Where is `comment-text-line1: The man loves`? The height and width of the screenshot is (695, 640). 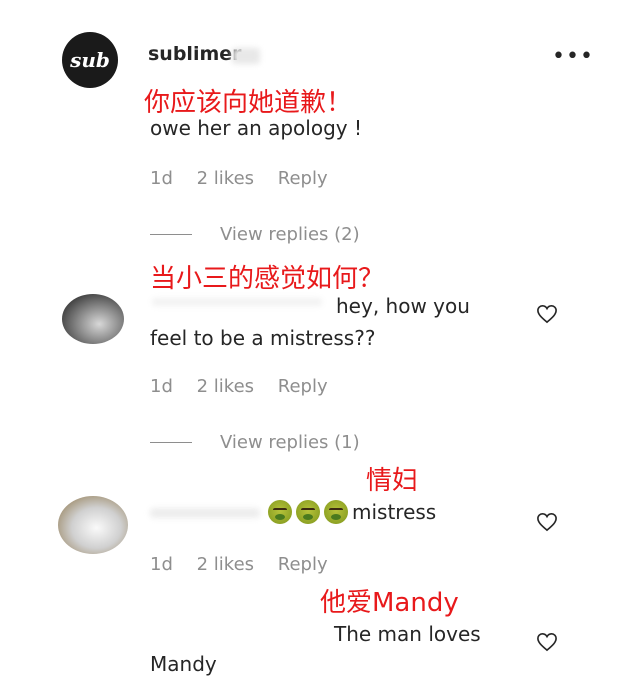
comment-text-line1: The man loves is located at coordinates (407, 634).